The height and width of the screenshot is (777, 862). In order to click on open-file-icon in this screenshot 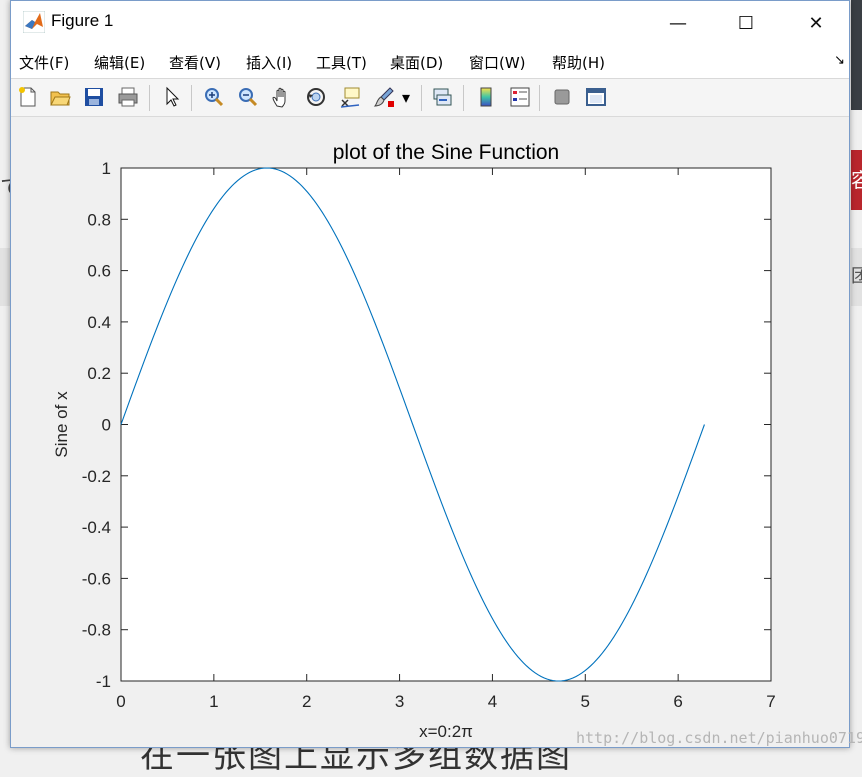, I will do `click(60, 97)`.